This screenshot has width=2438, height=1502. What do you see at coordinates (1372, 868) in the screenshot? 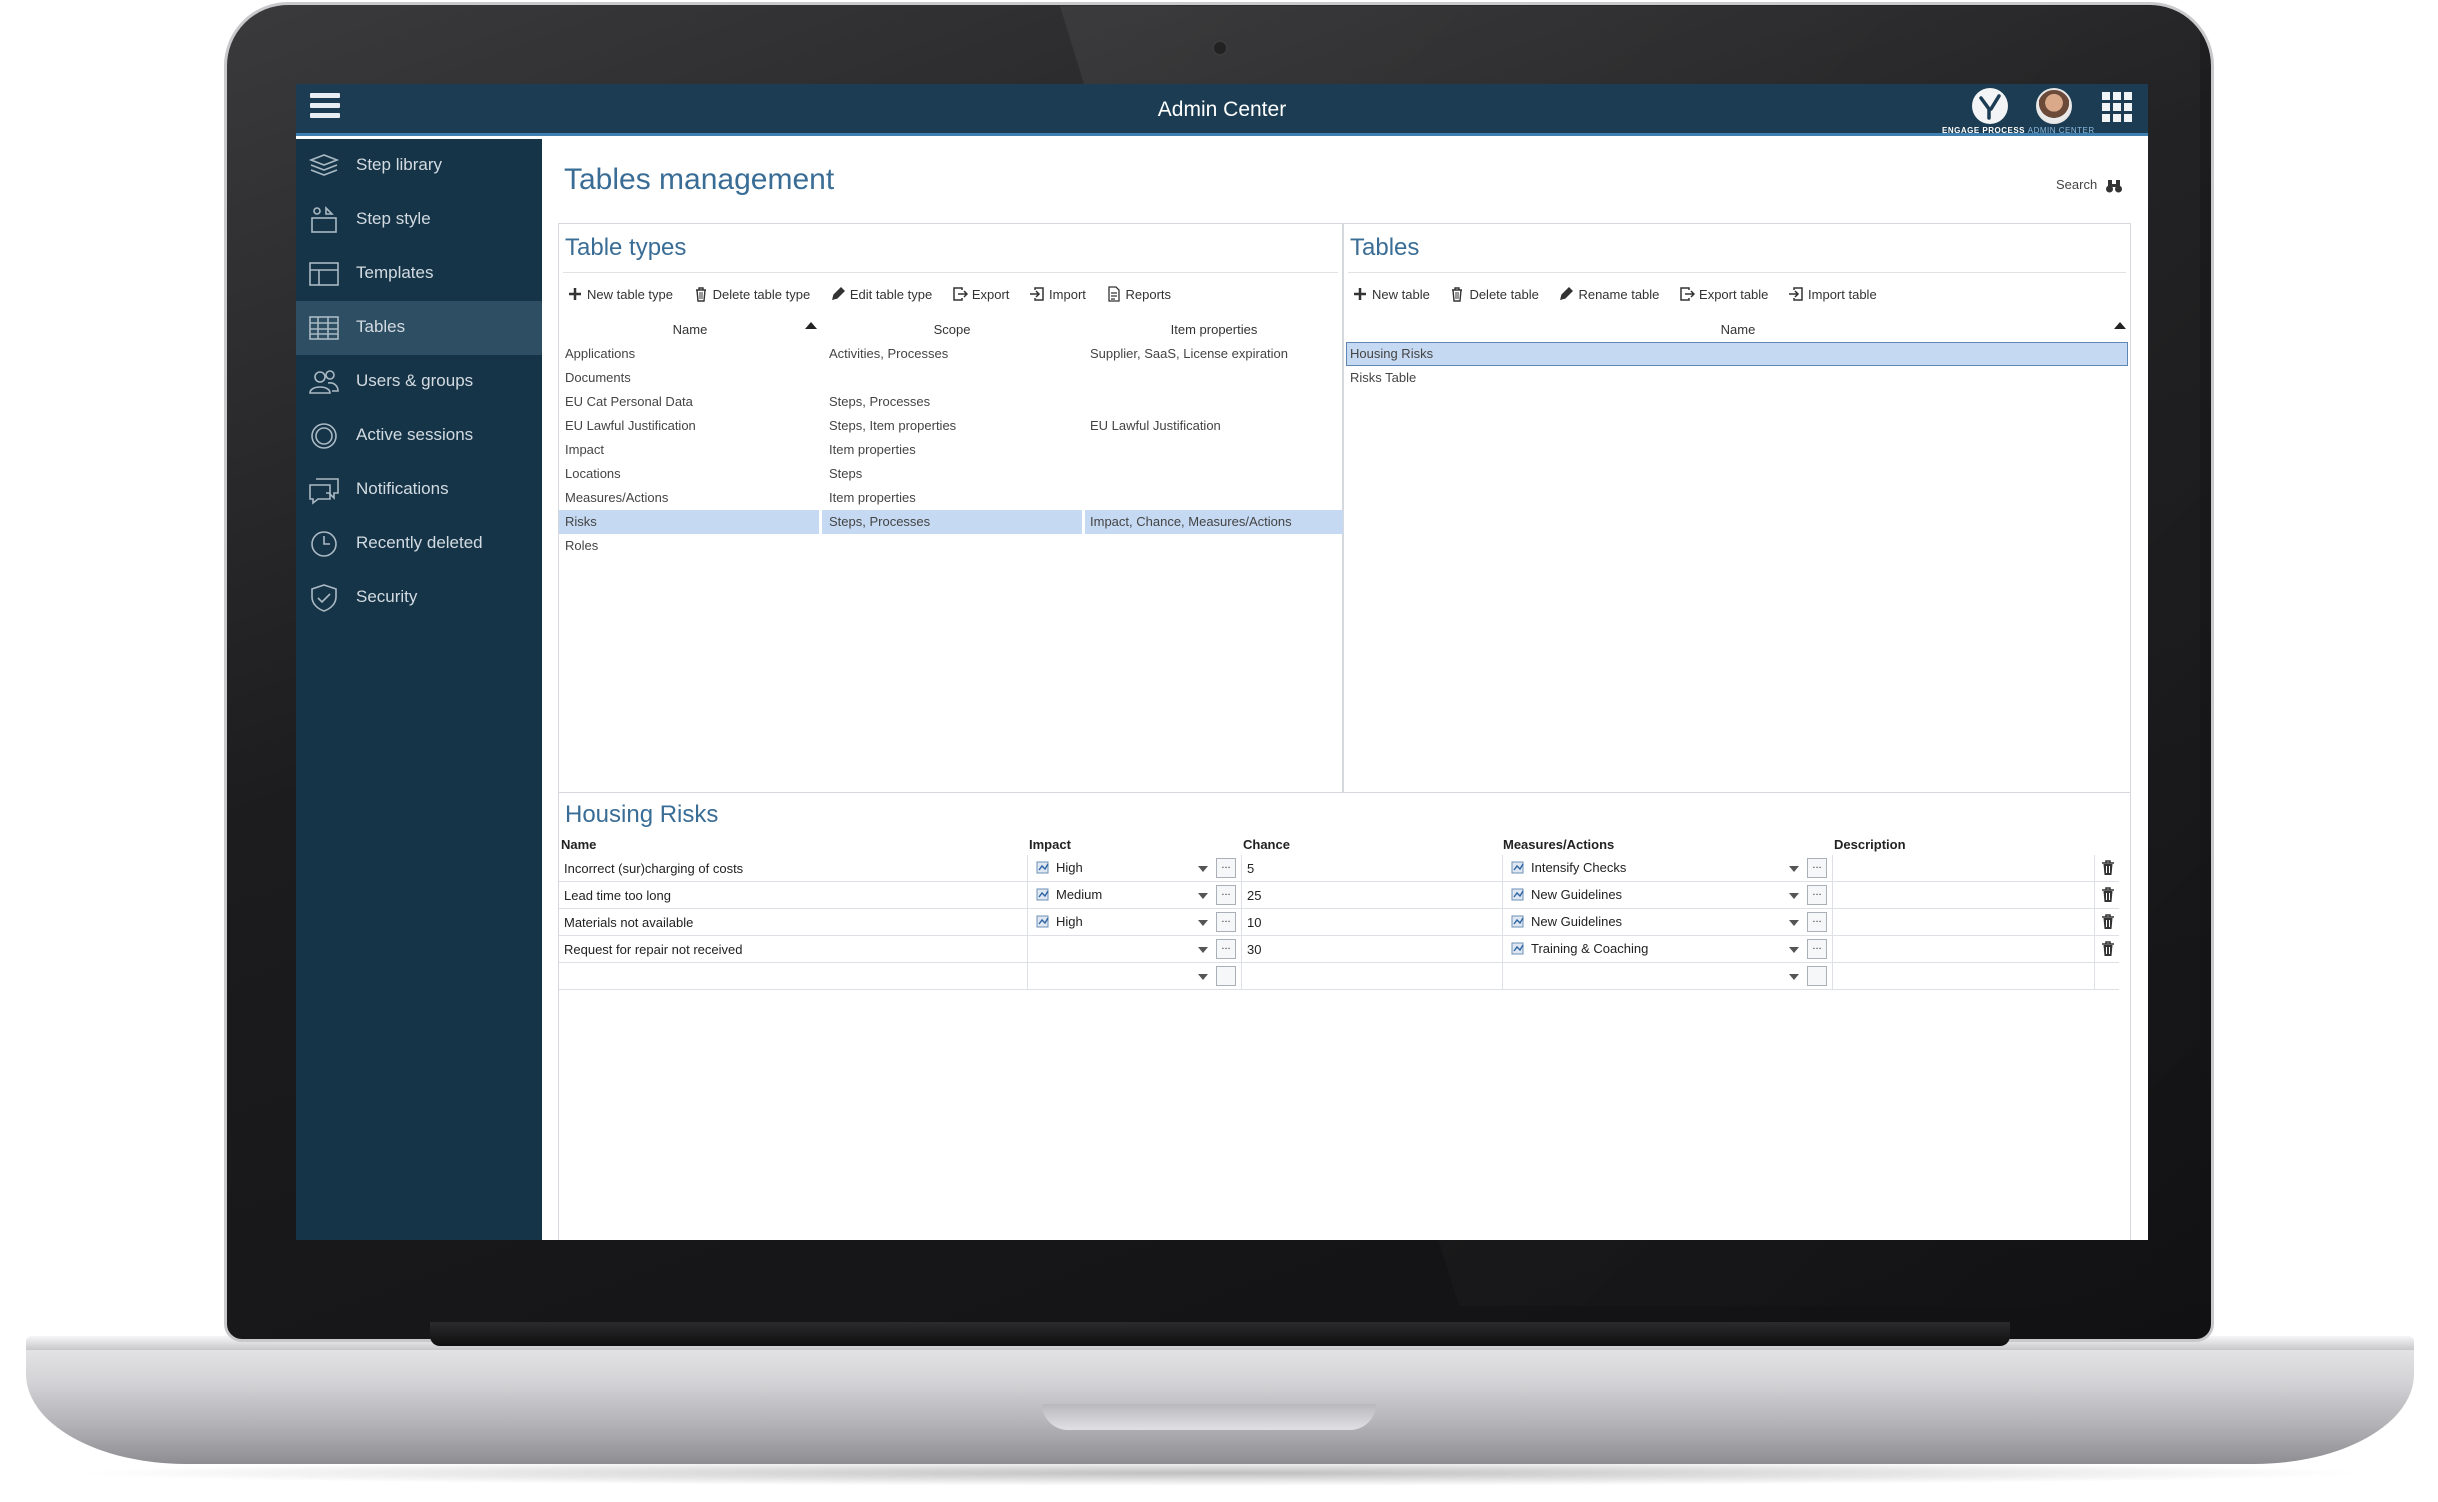
I see `chance-cell: 5` at bounding box center [1372, 868].